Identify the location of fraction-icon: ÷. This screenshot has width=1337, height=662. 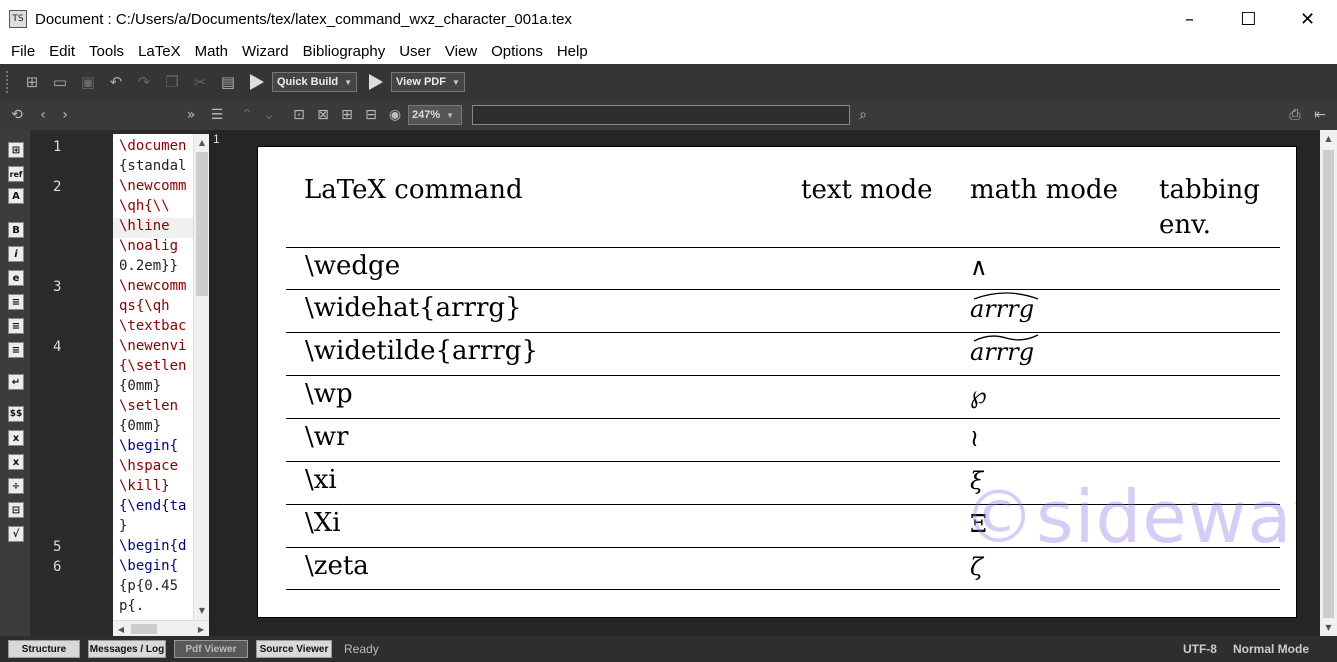
(16, 486).